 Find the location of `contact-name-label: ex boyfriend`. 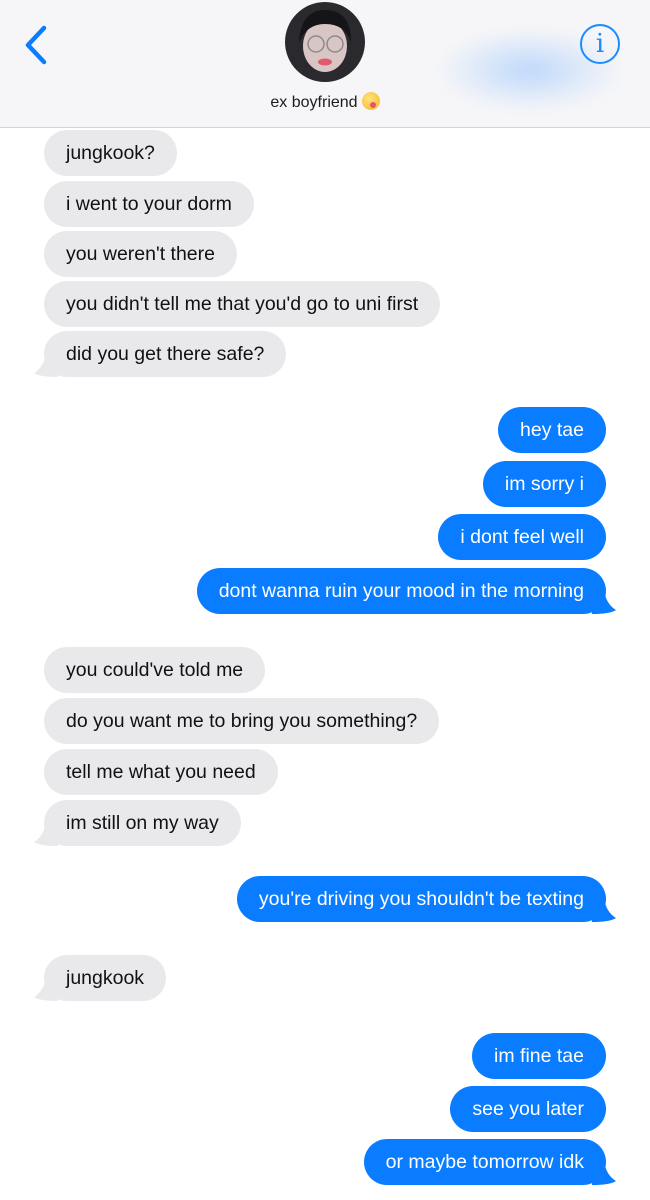

contact-name-label: ex boyfriend is located at coordinates (314, 102).